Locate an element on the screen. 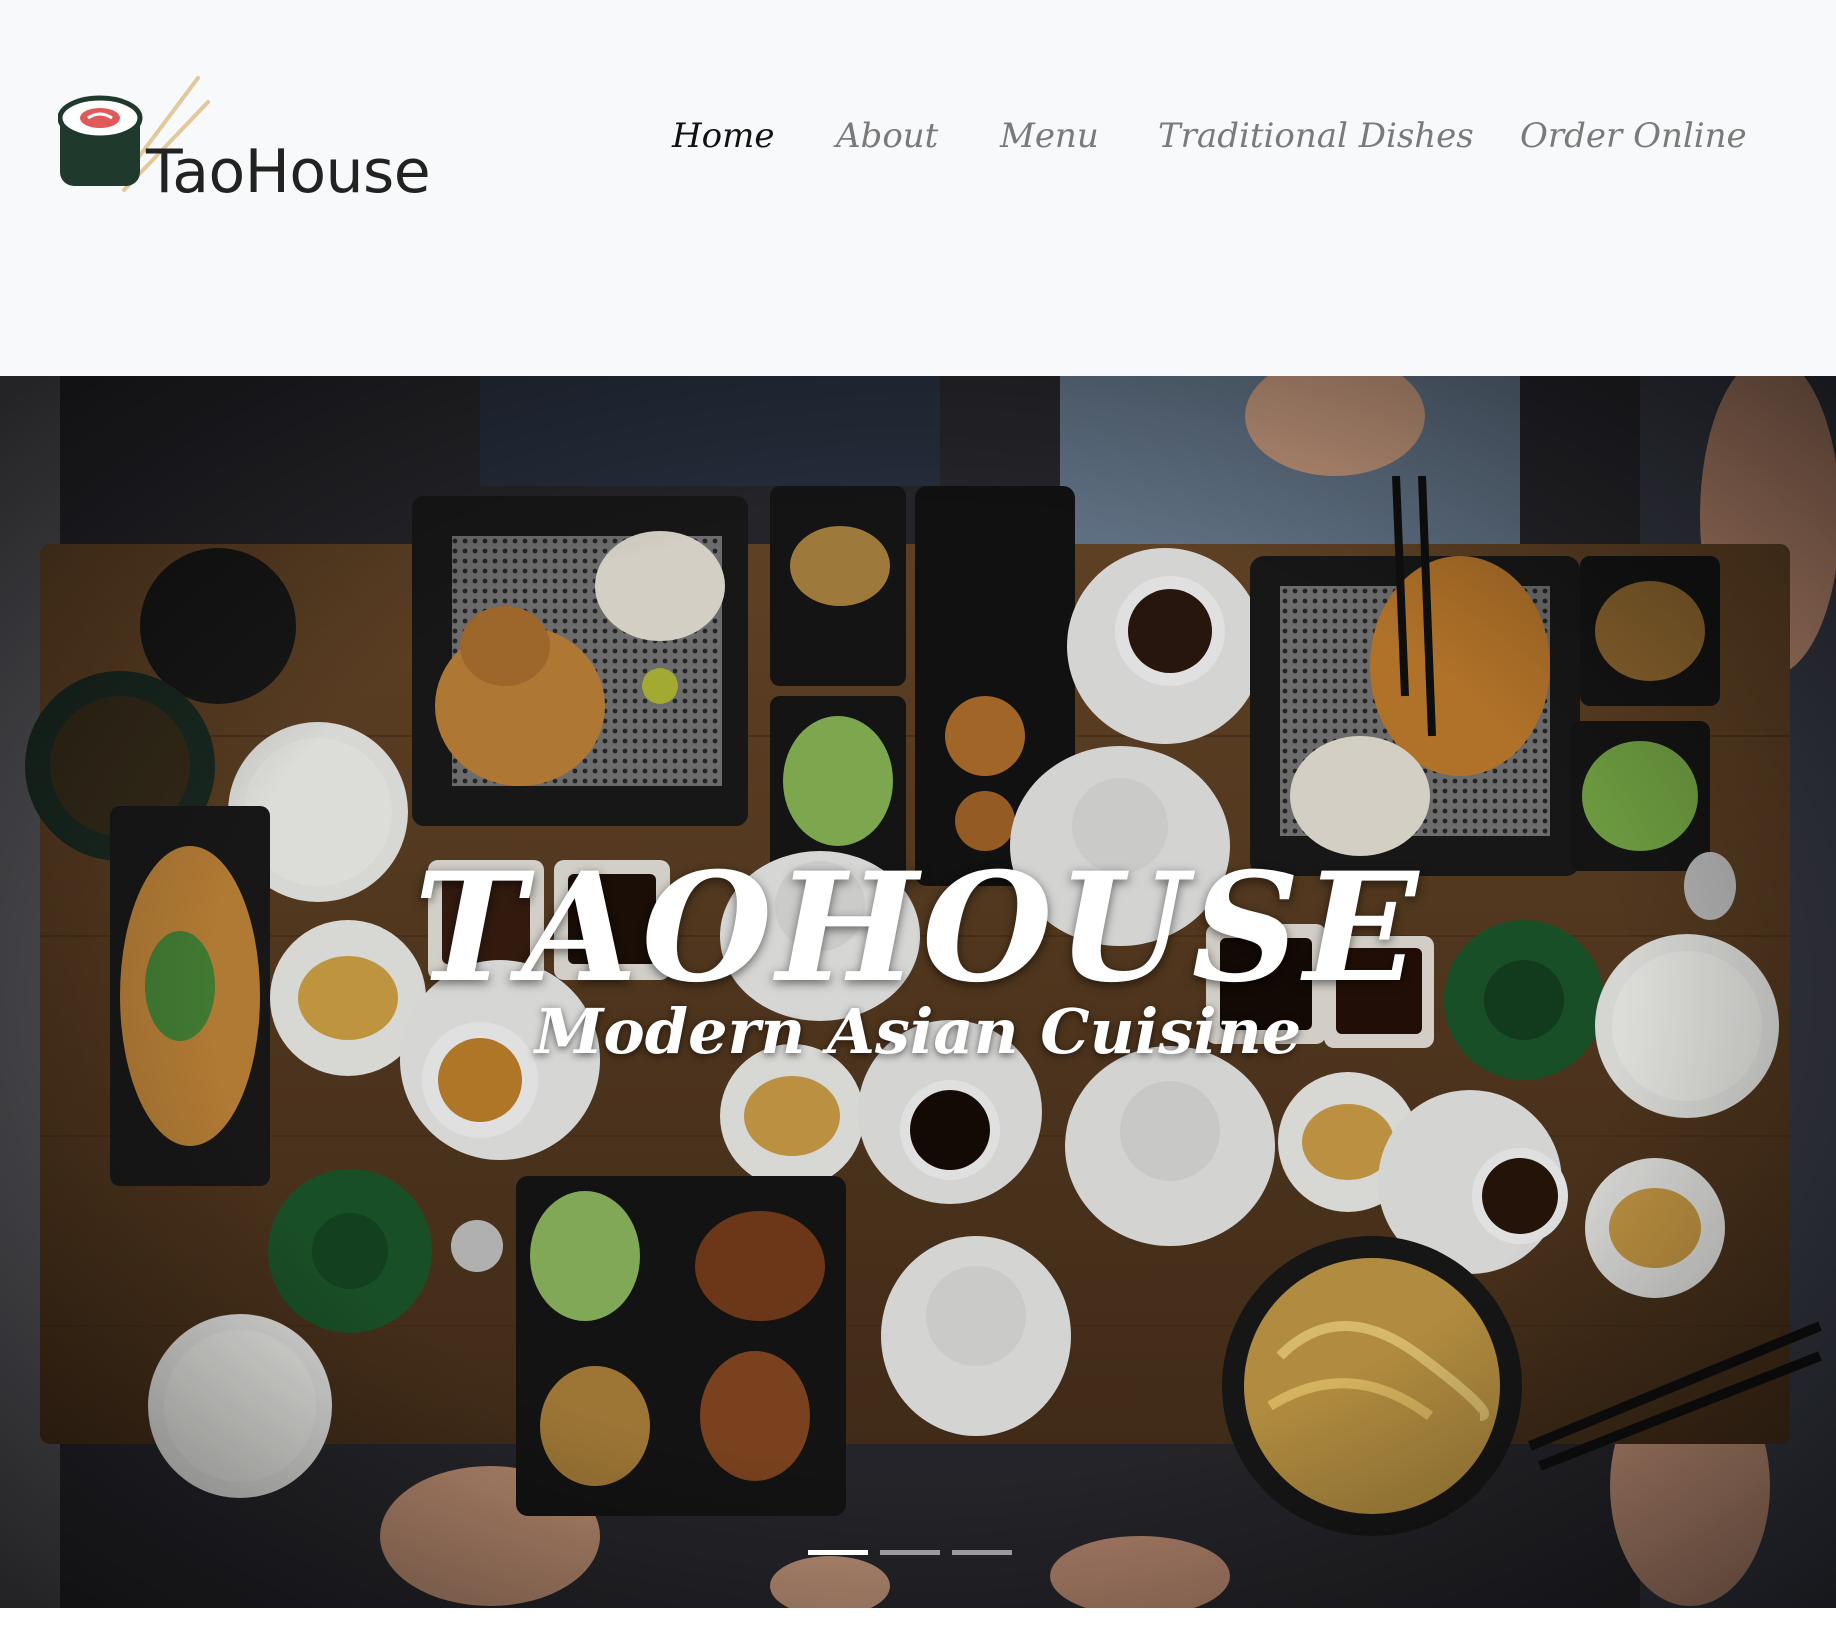  nav-item-order-online: Order Online is located at coordinates (1633, 136).